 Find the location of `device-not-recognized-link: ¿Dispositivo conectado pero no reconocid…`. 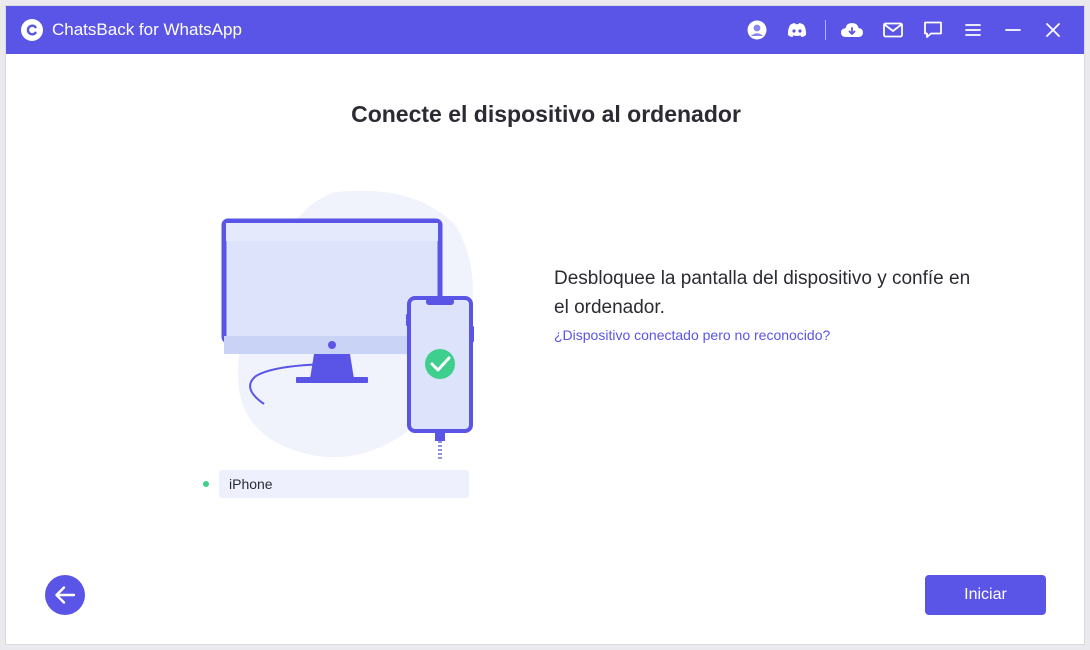

device-not-recognized-link: ¿Dispositivo conectado pero no reconocid… is located at coordinates (692, 335).